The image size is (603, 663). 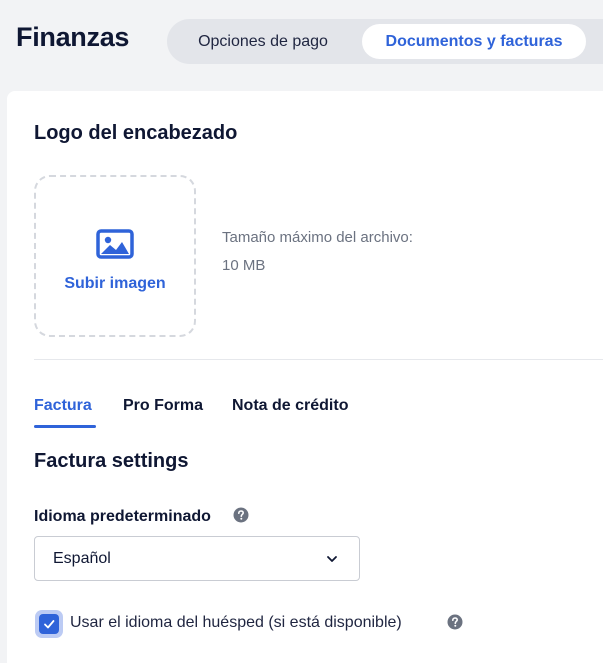 I want to click on language-label: Idioma predeterminado, so click(x=122, y=516).